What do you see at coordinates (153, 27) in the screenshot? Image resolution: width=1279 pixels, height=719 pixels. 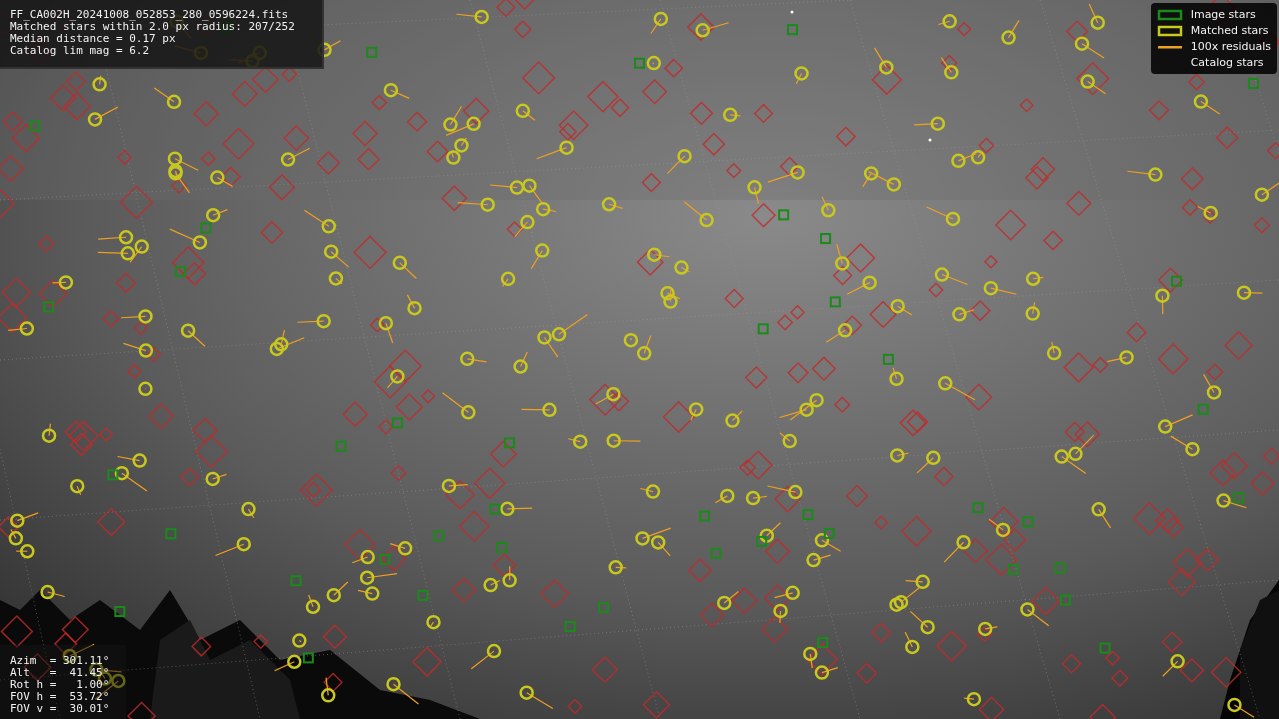 I see `info-line: Matched stars within 2.0 px radius: 207/252` at bounding box center [153, 27].